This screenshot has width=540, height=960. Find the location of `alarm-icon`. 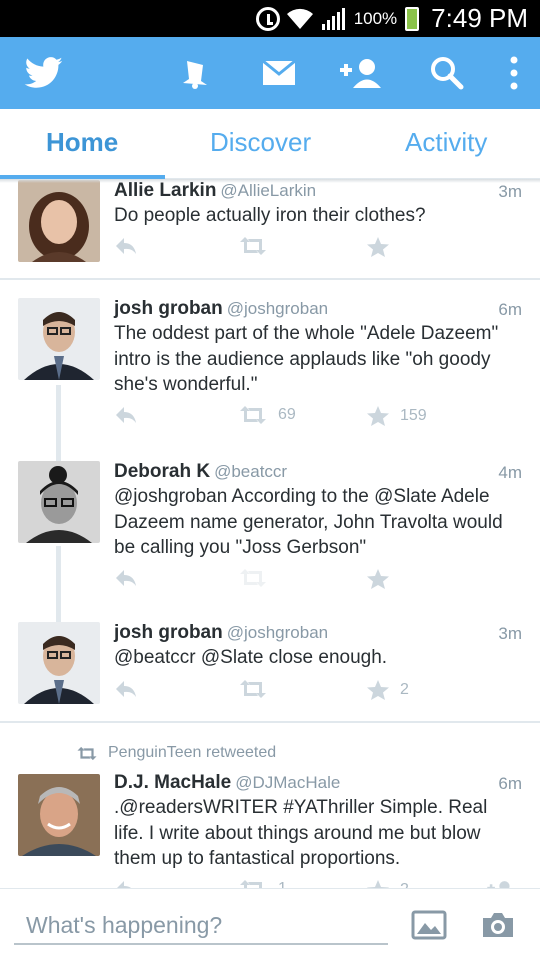

alarm-icon is located at coordinates (267, 18).